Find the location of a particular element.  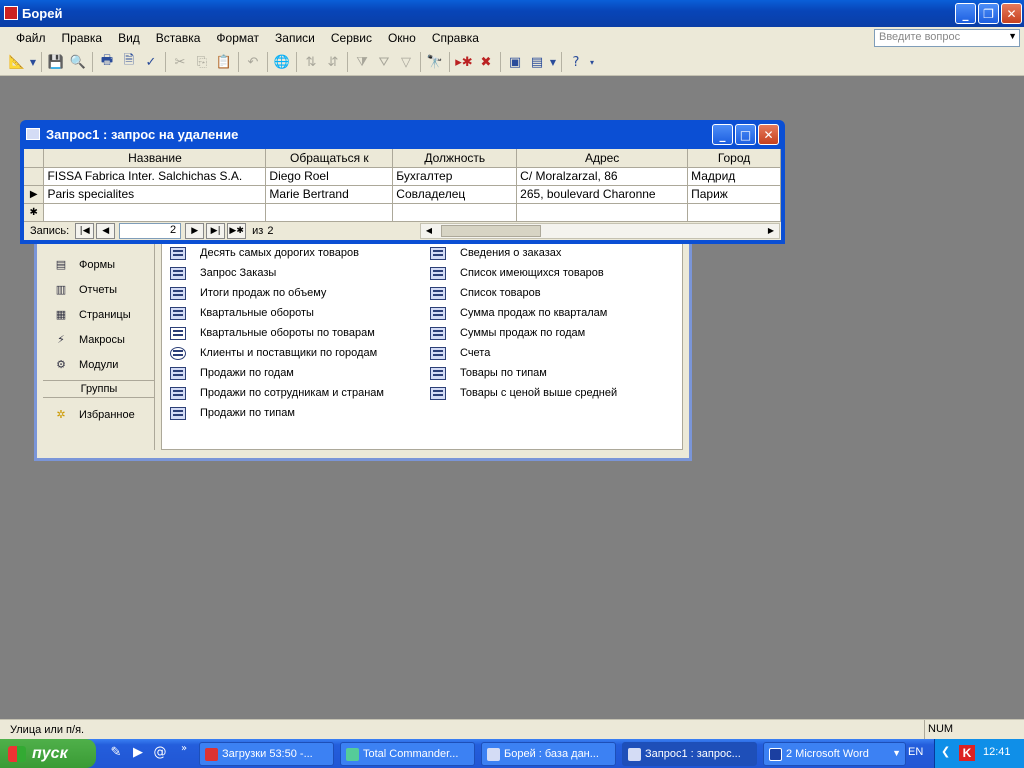

list-item: Продажи по типам is located at coordinates (232, 413).